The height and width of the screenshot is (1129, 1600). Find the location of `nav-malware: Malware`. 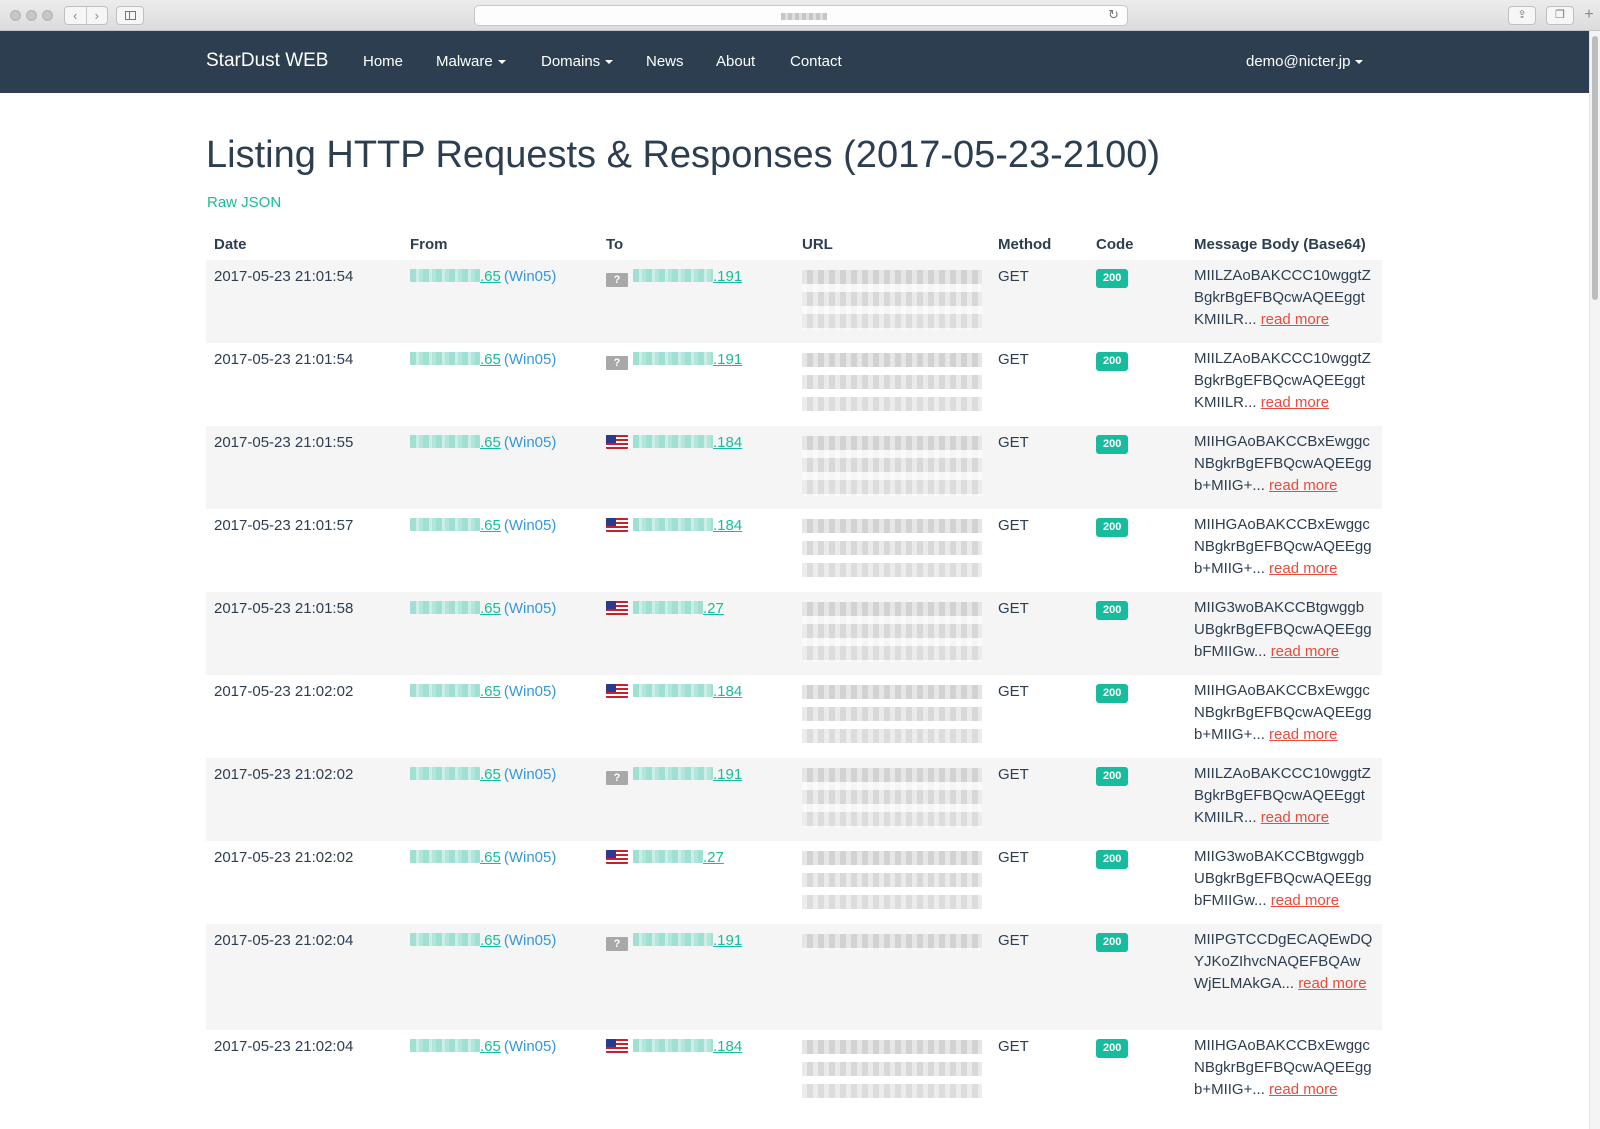

nav-malware: Malware is located at coordinates (471, 61).